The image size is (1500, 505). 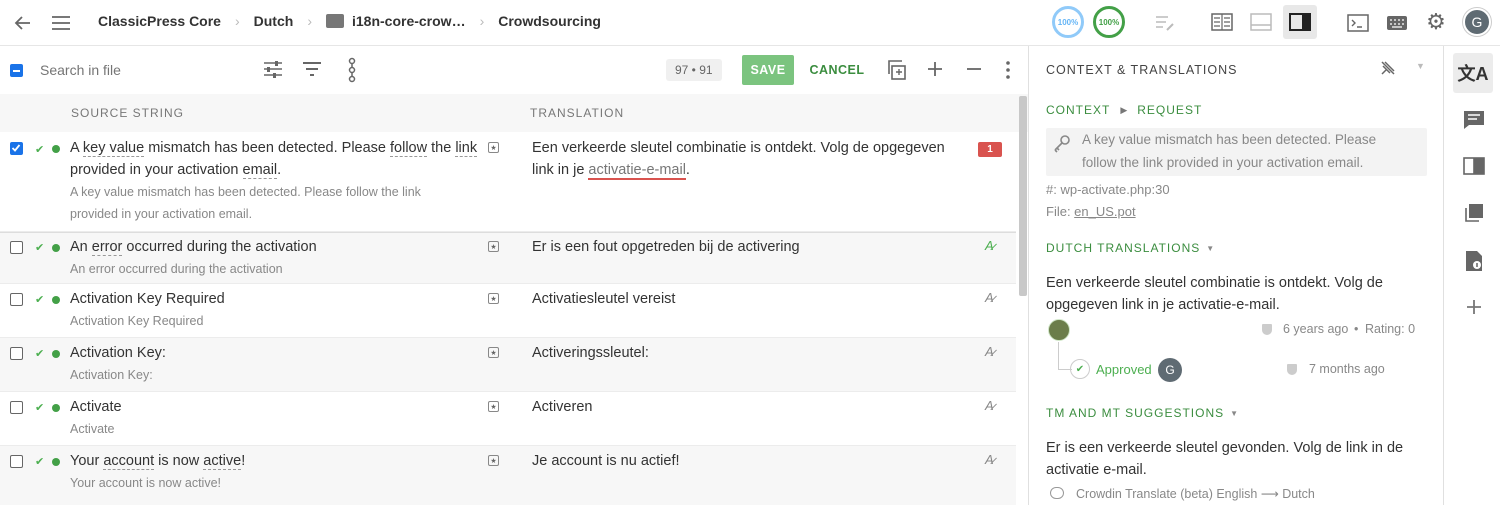 What do you see at coordinates (742, 407) in the screenshot?
I see `translation-text: Activeren` at bounding box center [742, 407].